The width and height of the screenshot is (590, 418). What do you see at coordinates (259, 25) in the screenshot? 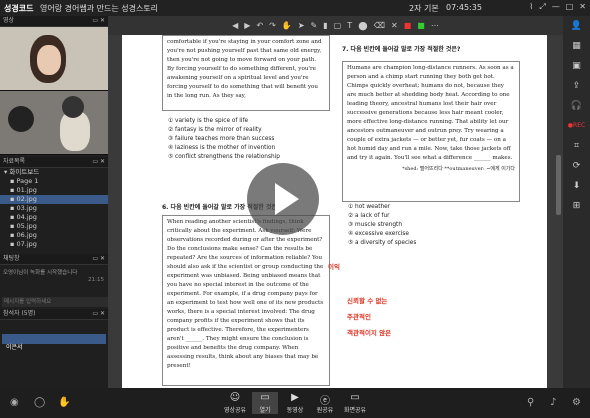
I see `undo-icon: ↶` at bounding box center [259, 25].